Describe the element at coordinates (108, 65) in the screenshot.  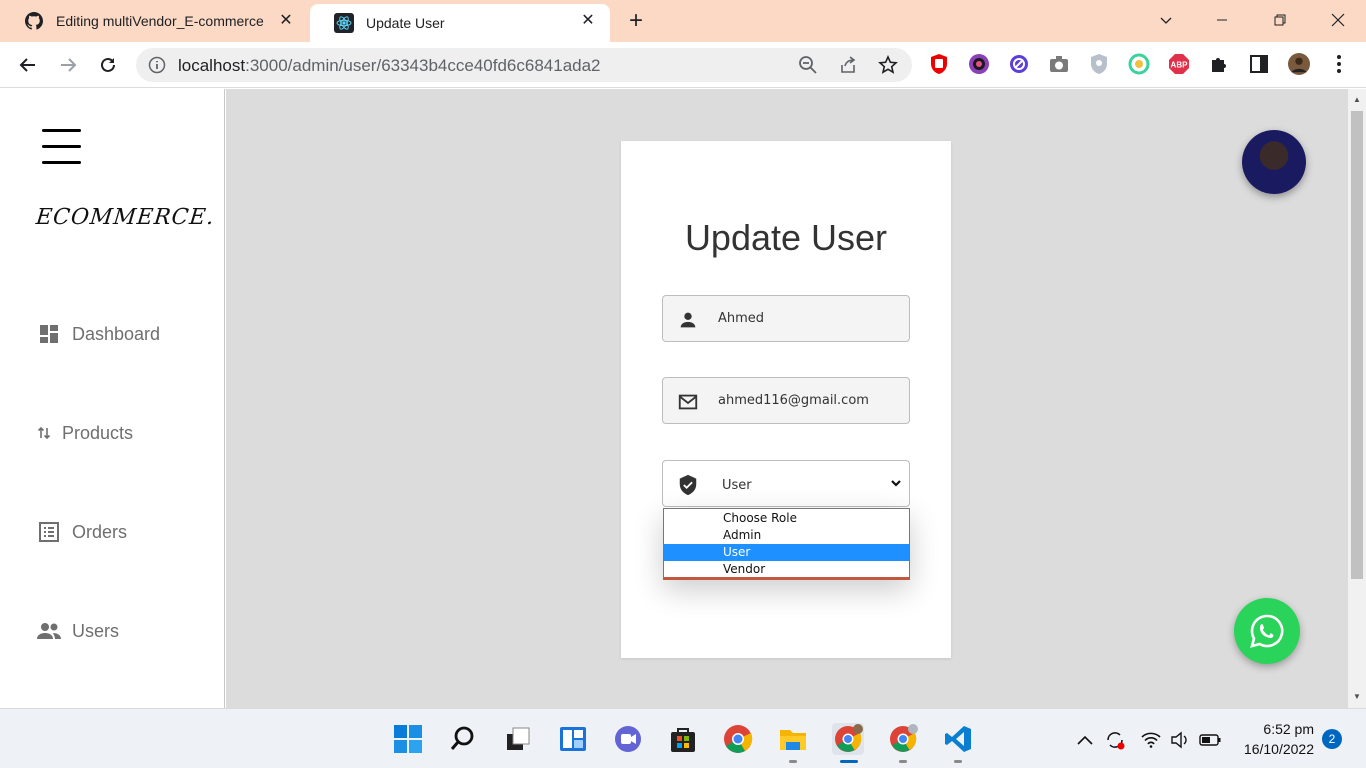
I see `reload-button` at that location.